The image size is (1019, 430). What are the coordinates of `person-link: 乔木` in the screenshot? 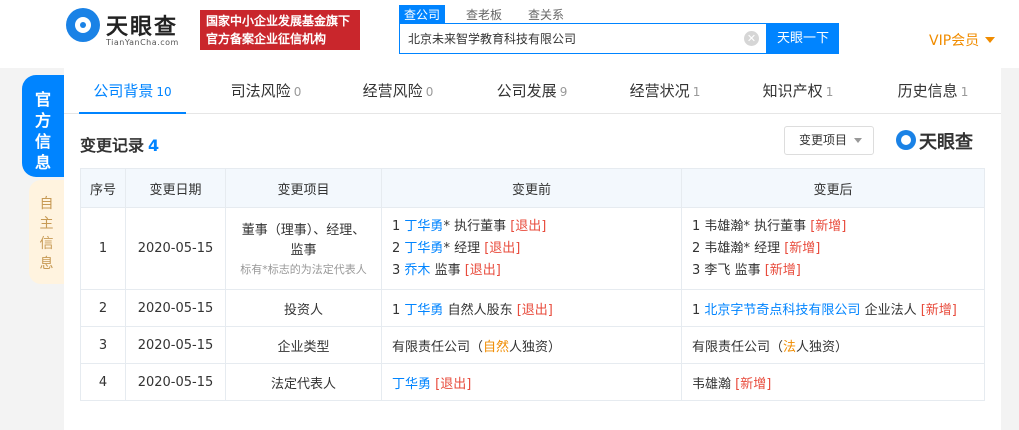 It's located at (417, 270).